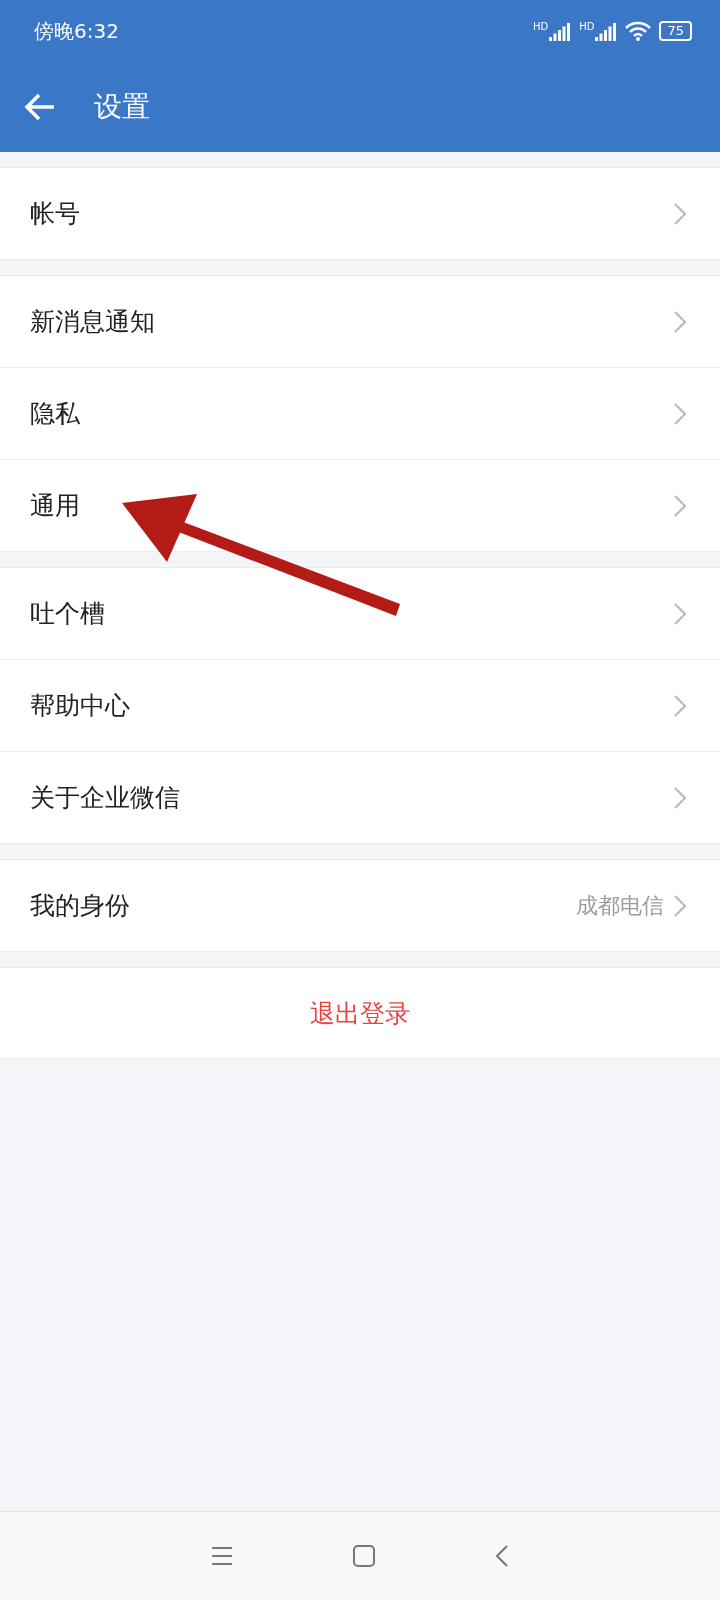  I want to click on row-label: 关于企业微信, so click(105, 798).